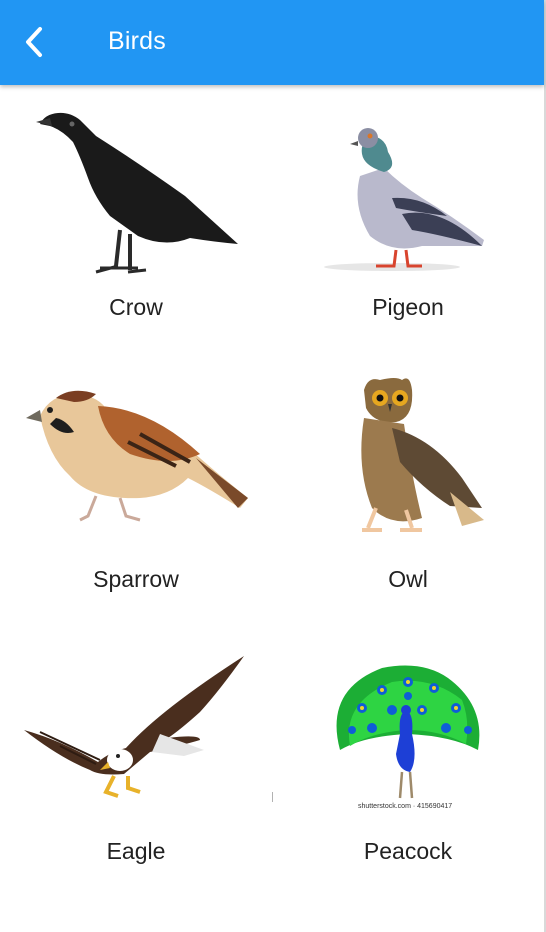 The image size is (546, 932). I want to click on page-title: Birds, so click(137, 41).